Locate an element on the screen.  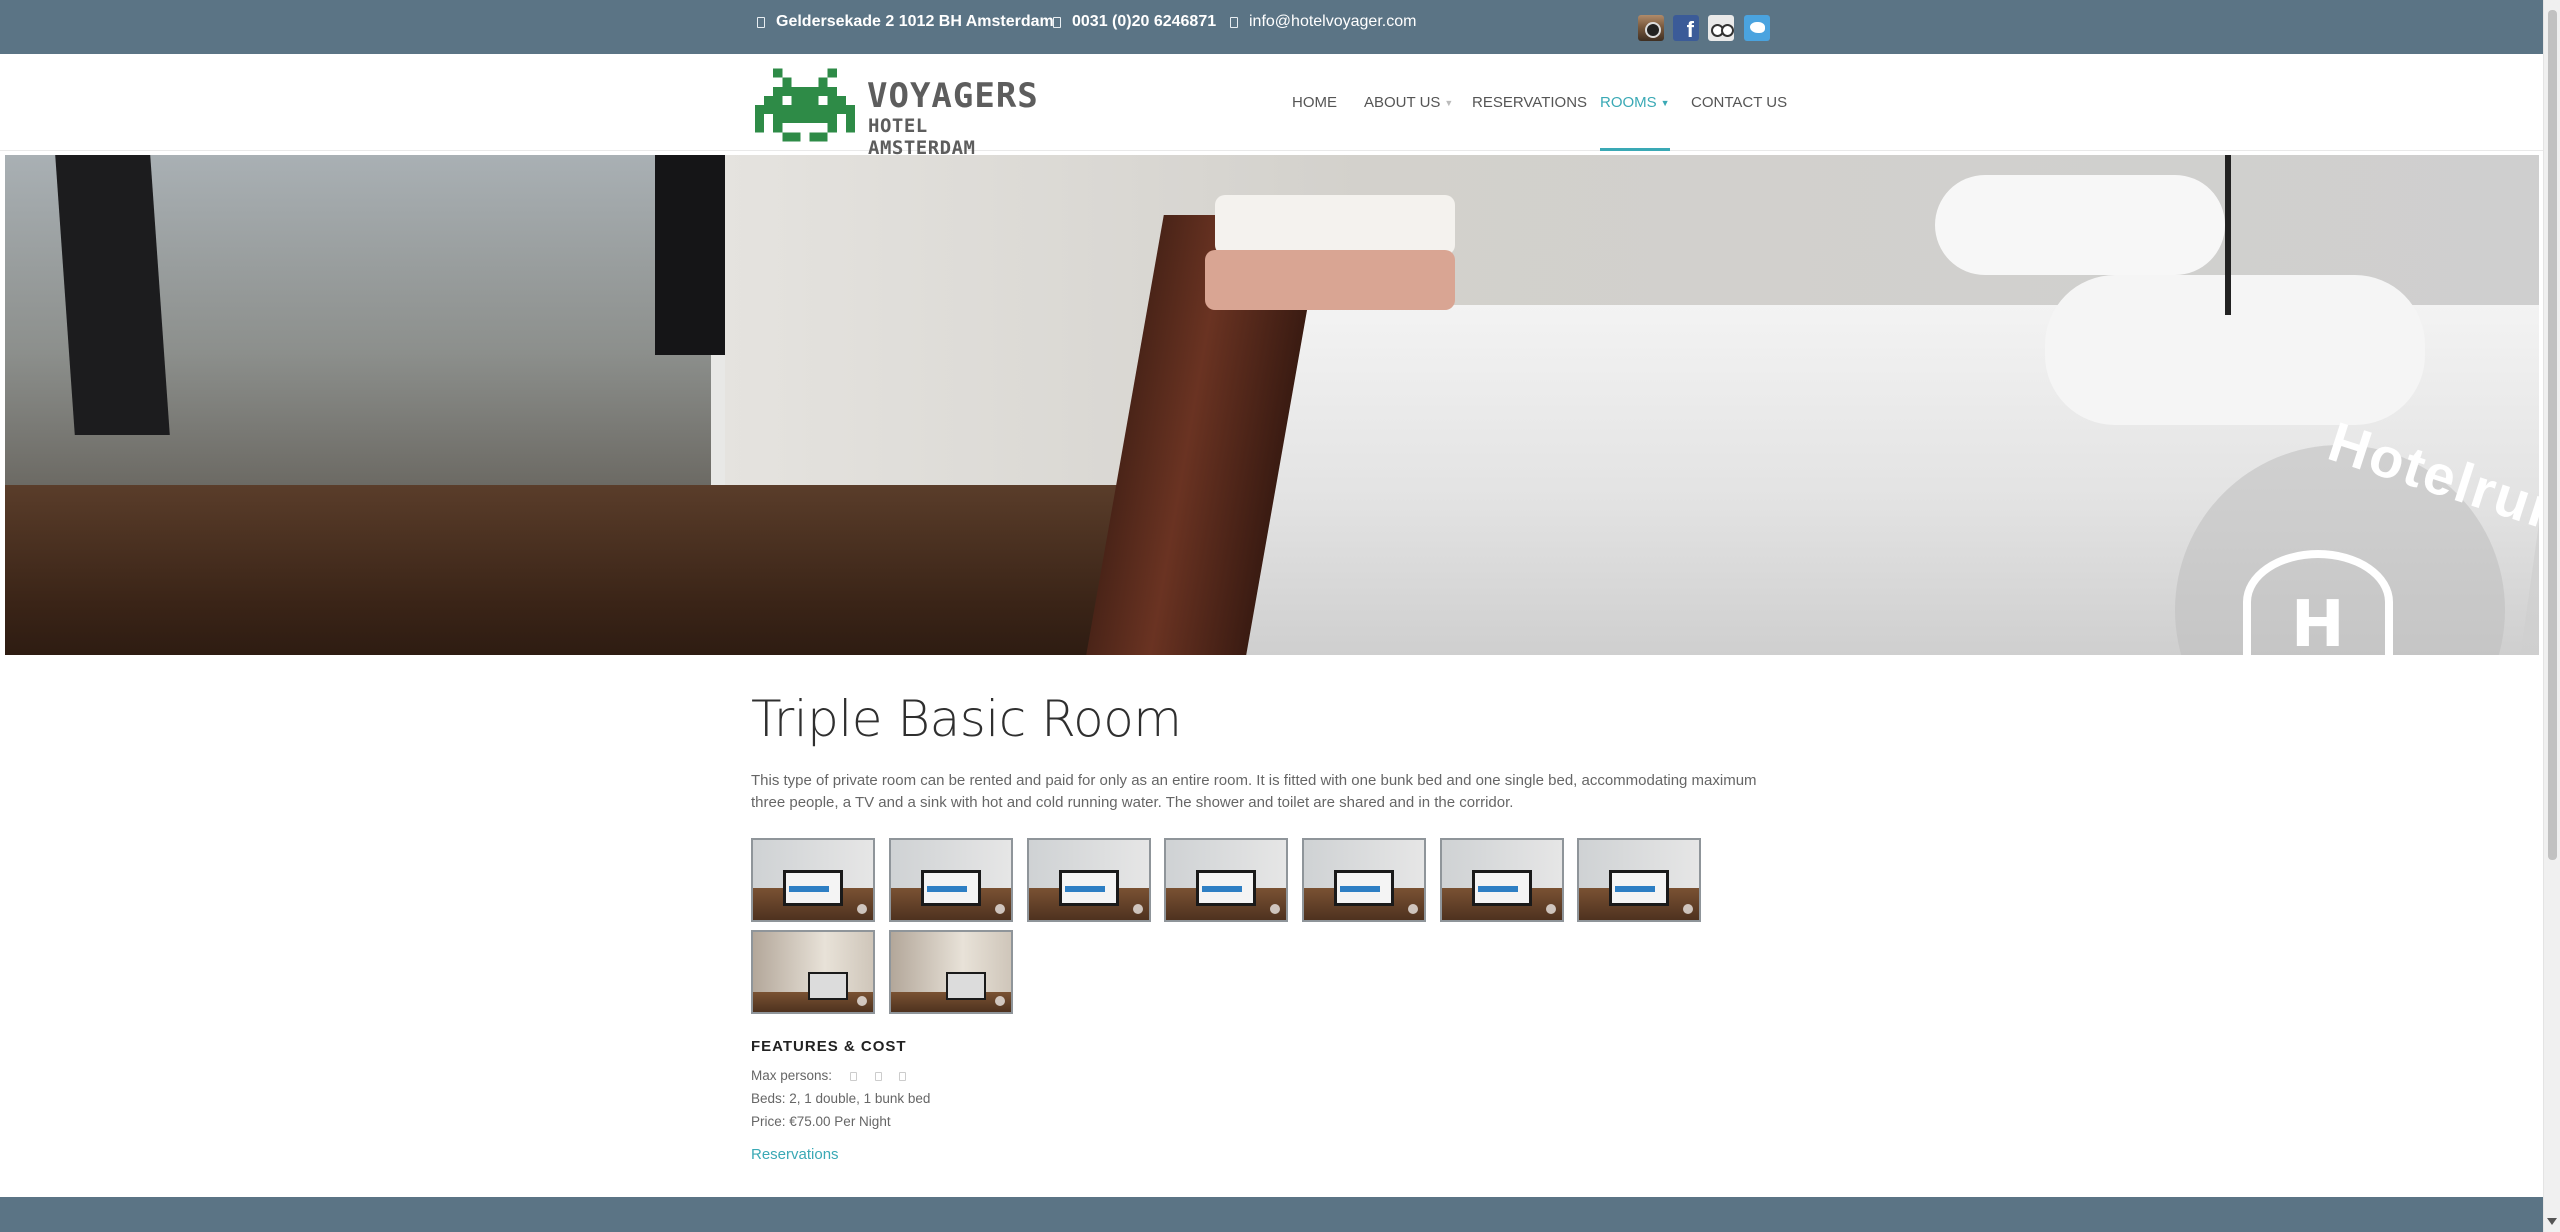
nav-about-us: ABOUT US ▼ is located at coordinates (1408, 102).